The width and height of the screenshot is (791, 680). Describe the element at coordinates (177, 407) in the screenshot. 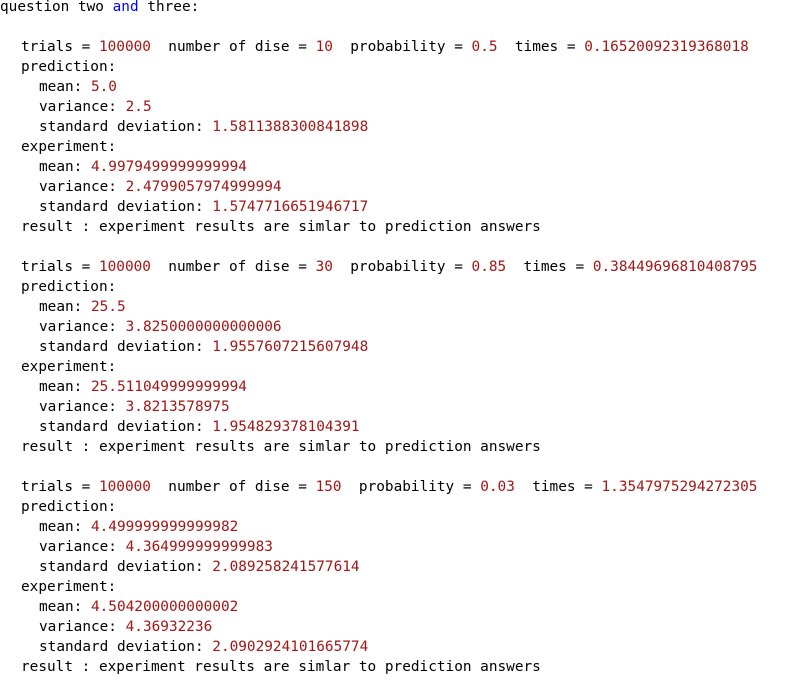

I see `variance-value: 3.8213578975` at that location.